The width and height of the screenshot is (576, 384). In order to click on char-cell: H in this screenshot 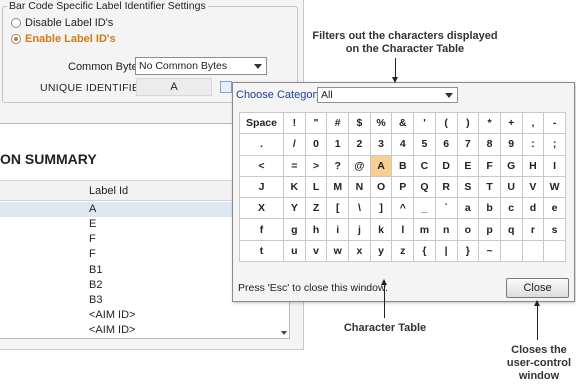, I will do `click(533, 166)`.